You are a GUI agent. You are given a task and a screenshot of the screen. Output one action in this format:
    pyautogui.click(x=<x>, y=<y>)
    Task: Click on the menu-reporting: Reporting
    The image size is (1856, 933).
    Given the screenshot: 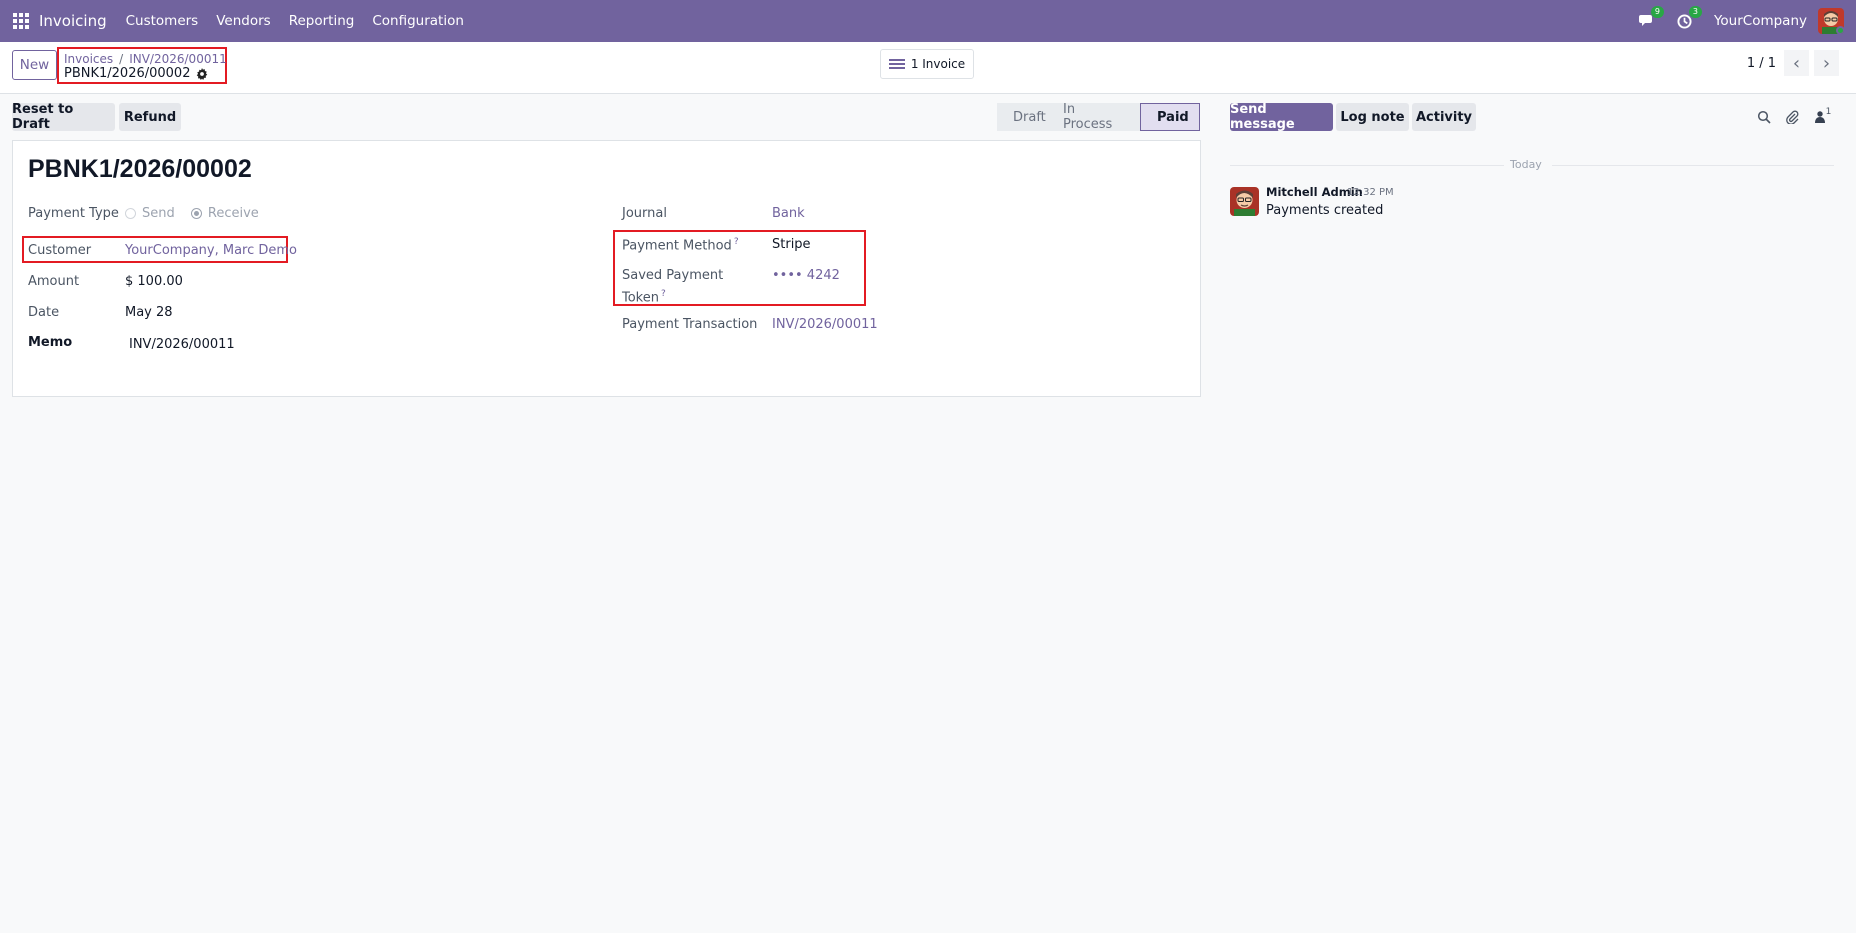 What is the action you would take?
    pyautogui.click(x=322, y=21)
    